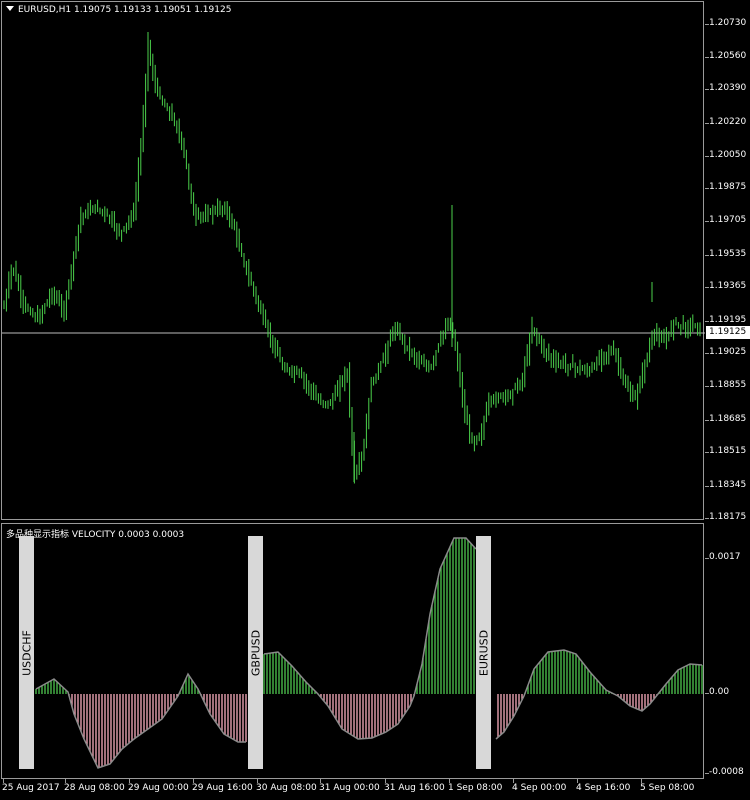 This screenshot has height=800, width=750. I want to click on price-tick-label: 1.20730, so click(728, 23).